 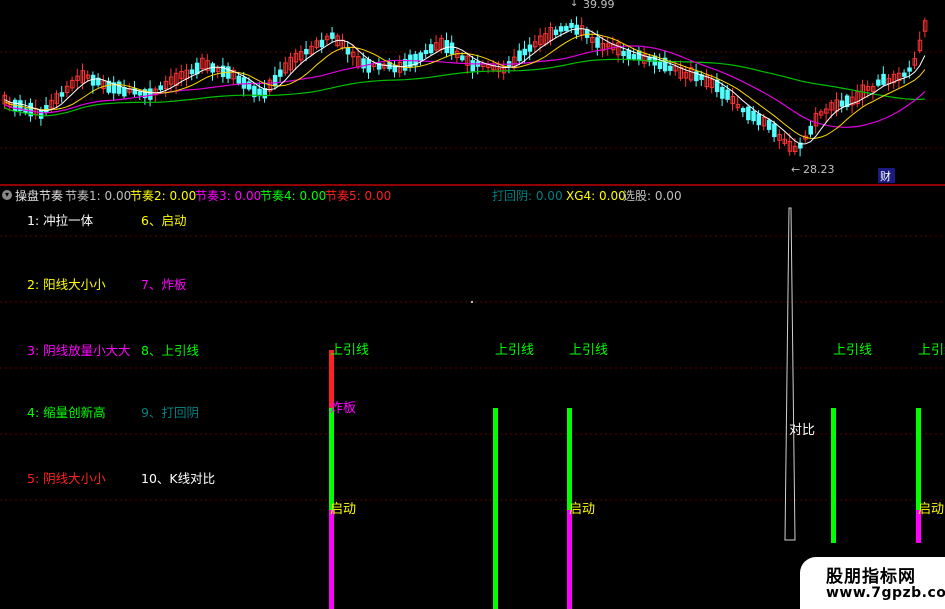 I want to click on indicator-value-3: 节奏3: 0.00, so click(x=228, y=196).